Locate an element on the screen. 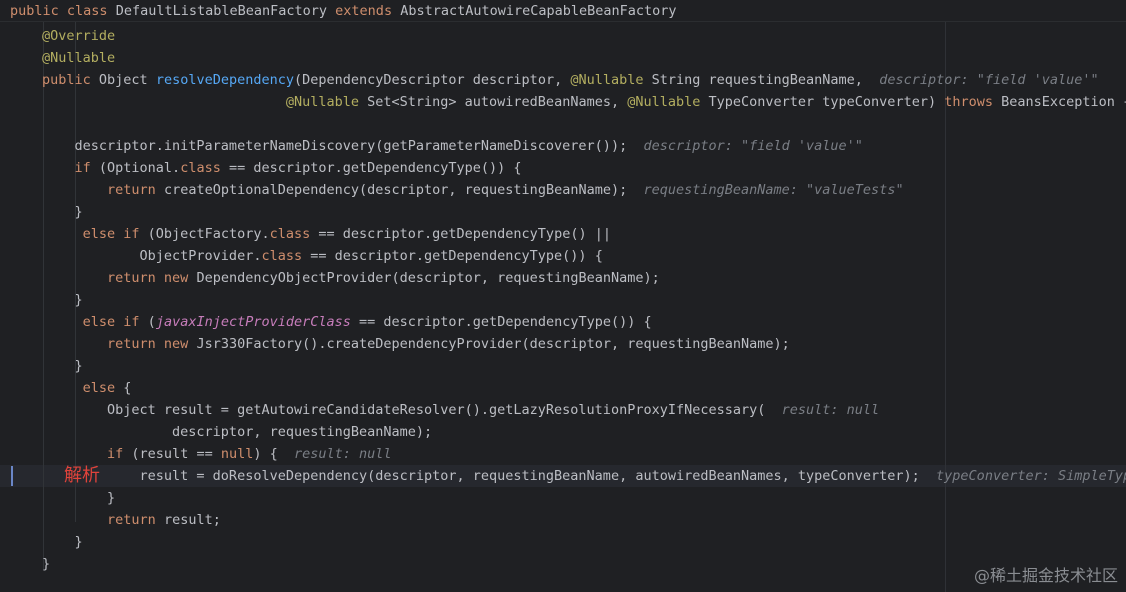  code-token: ( is located at coordinates (147, 322).